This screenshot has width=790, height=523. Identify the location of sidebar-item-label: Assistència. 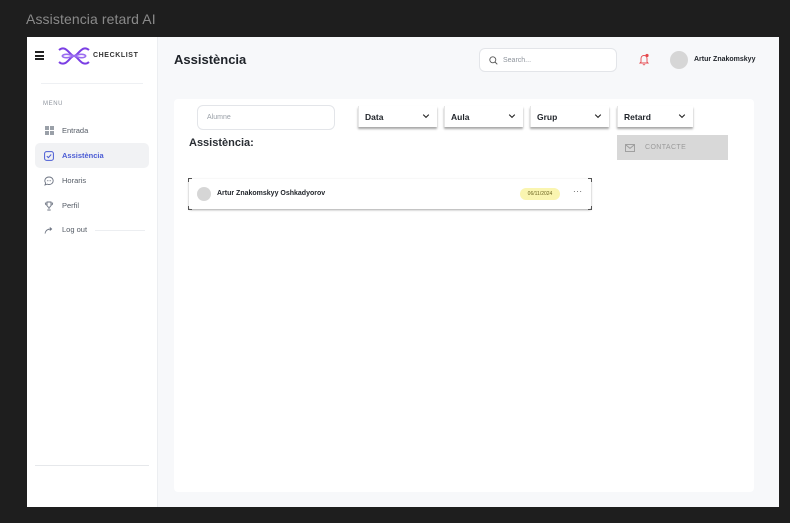
(83, 155).